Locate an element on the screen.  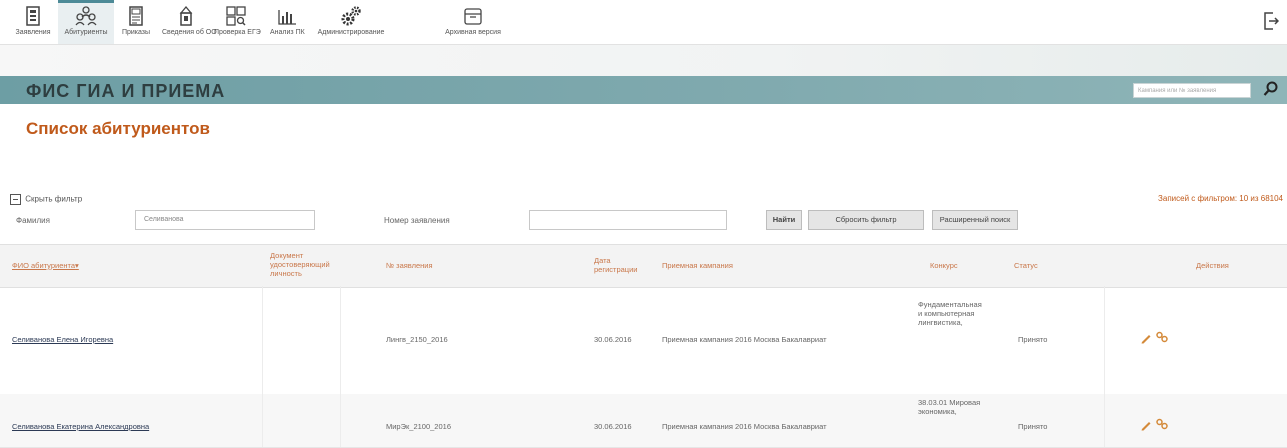
nav-item-applicants: Абитуриенты is located at coordinates (86, 22).